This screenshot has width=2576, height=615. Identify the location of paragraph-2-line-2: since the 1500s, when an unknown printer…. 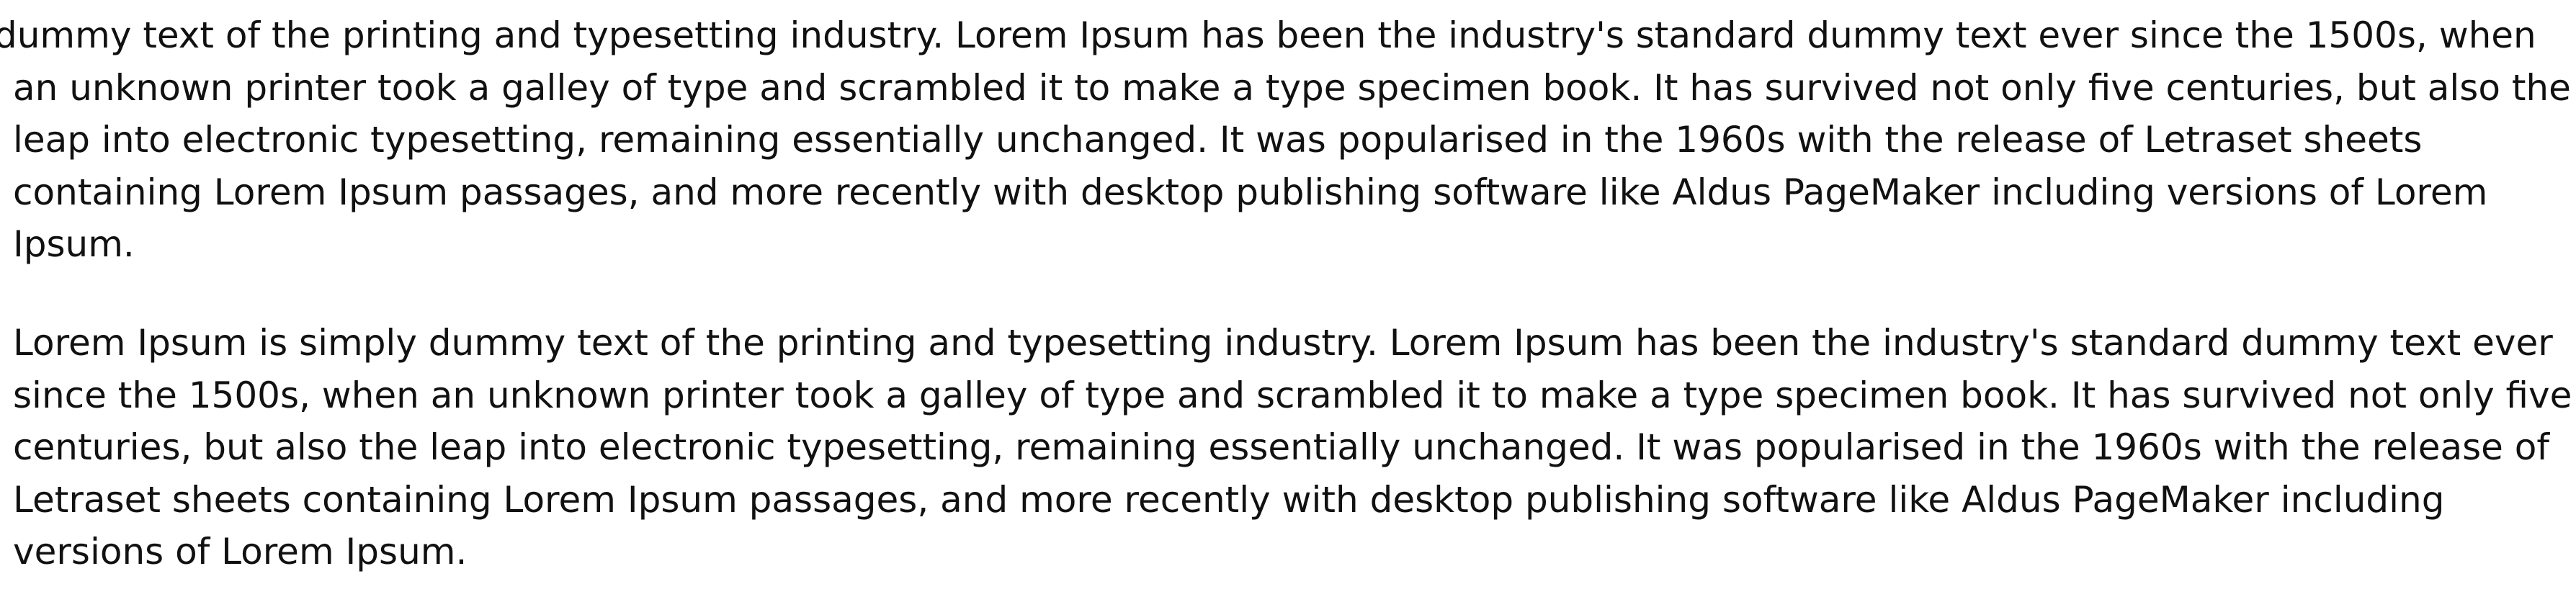
(1292, 395).